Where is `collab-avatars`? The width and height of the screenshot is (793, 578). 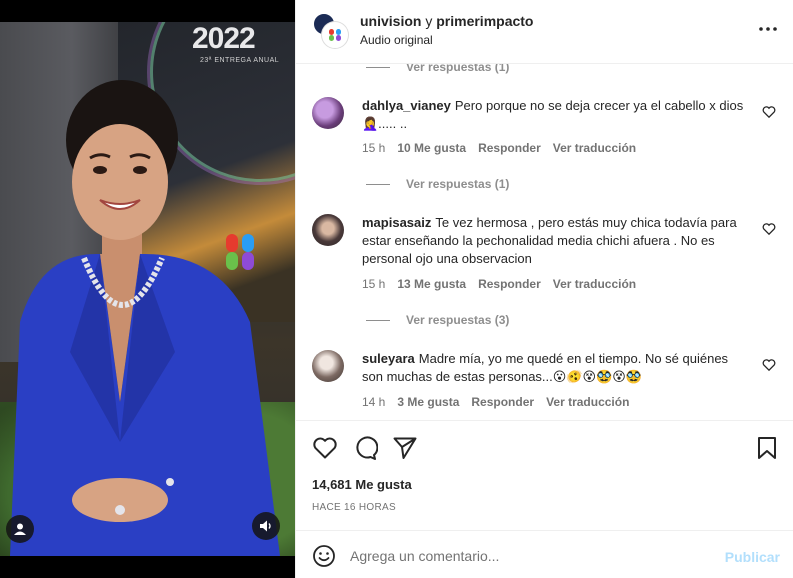
collab-avatars is located at coordinates (330, 30).